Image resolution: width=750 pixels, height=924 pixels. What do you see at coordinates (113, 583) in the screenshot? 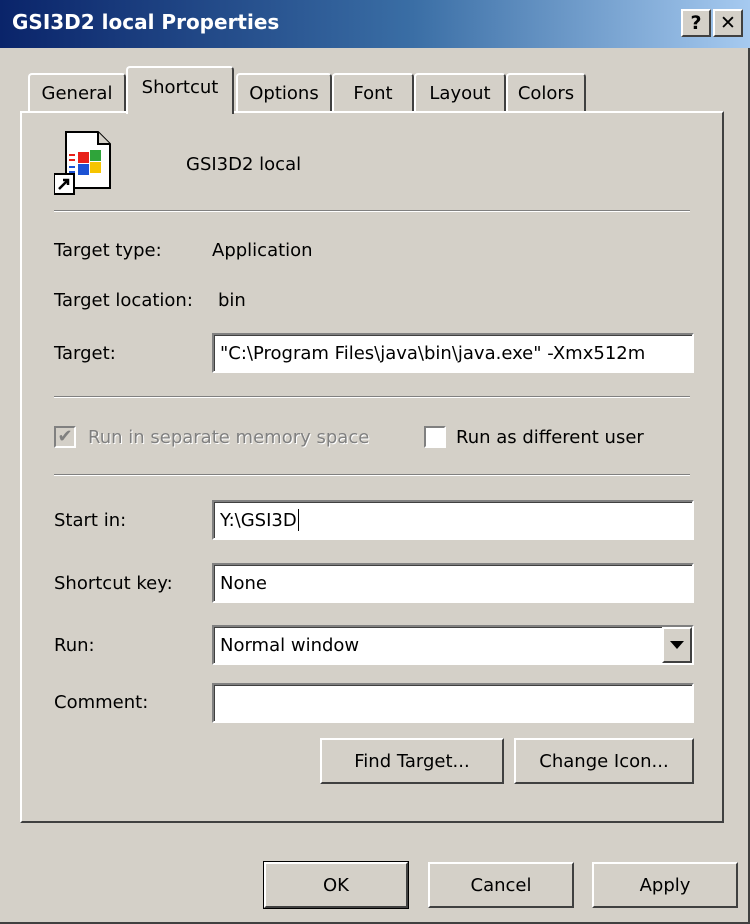
I see `shortcut-key-label: Shortcut key:` at bounding box center [113, 583].